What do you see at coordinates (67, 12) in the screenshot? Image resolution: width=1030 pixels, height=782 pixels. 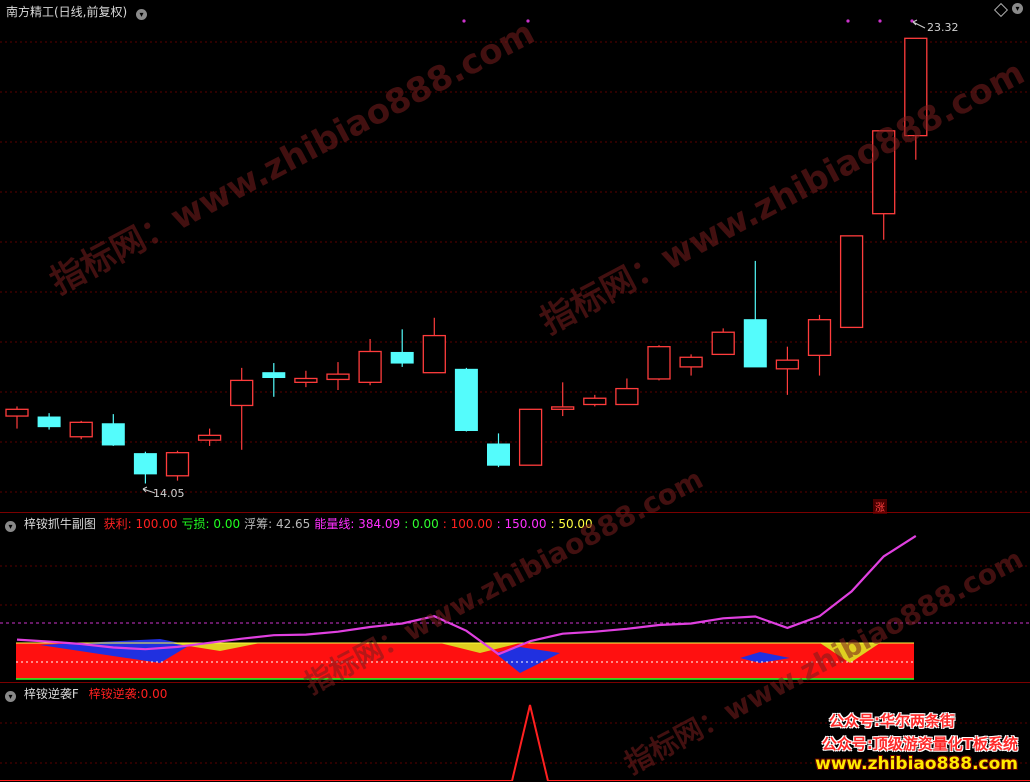 I see `price-title: 南方精工(日线,前复权)` at bounding box center [67, 12].